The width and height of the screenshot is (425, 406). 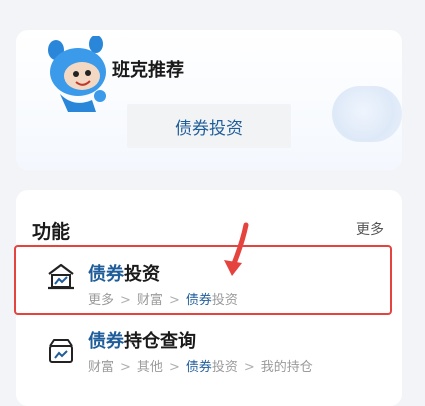 What do you see at coordinates (77, 74) in the screenshot?
I see `mascot-icon` at bounding box center [77, 74].